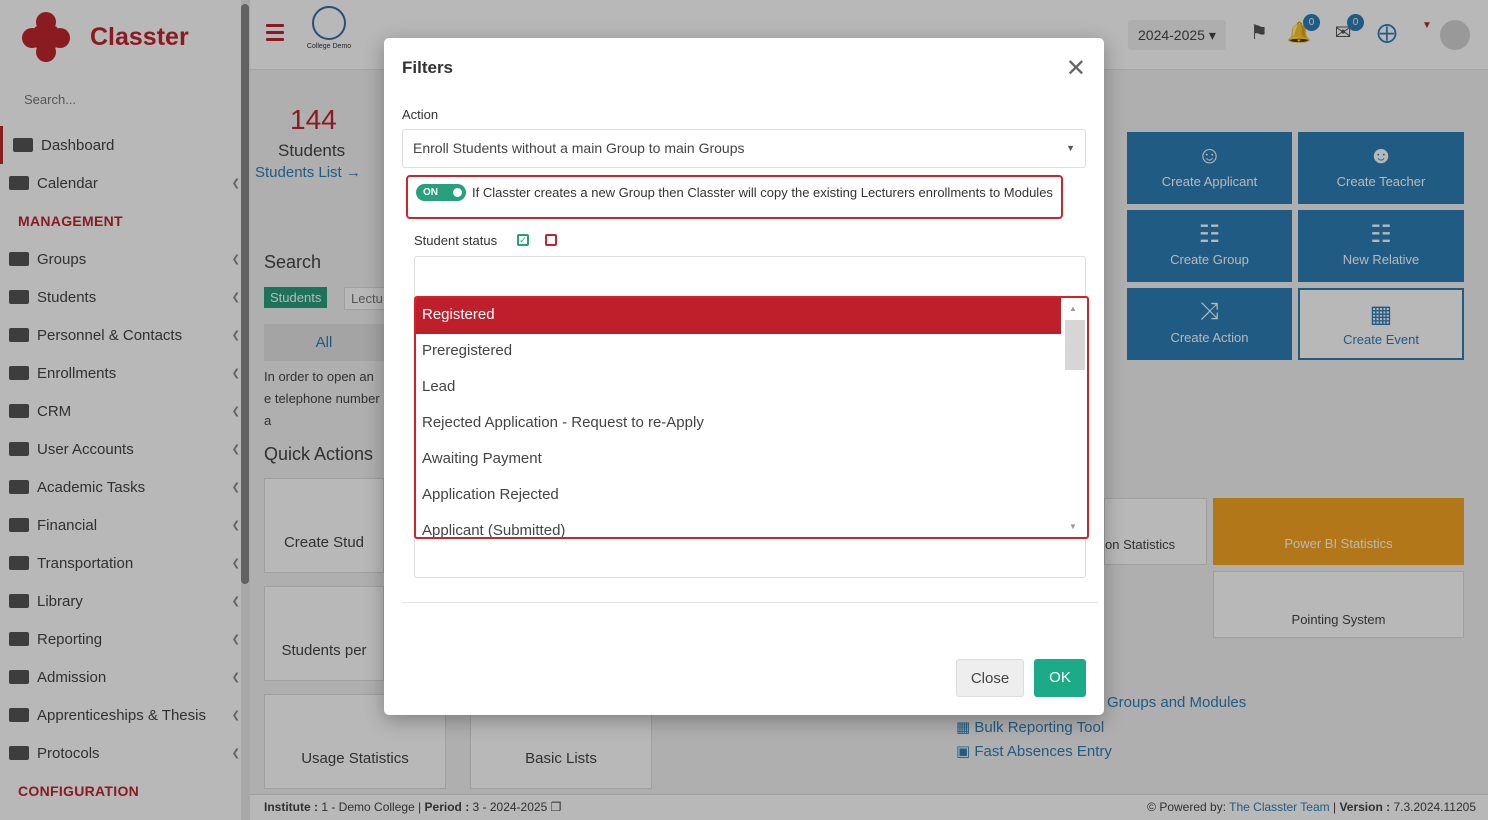 The height and width of the screenshot is (820, 1488). What do you see at coordinates (1075, 345) in the screenshot?
I see `dropdown-scrollbar-thumb` at bounding box center [1075, 345].